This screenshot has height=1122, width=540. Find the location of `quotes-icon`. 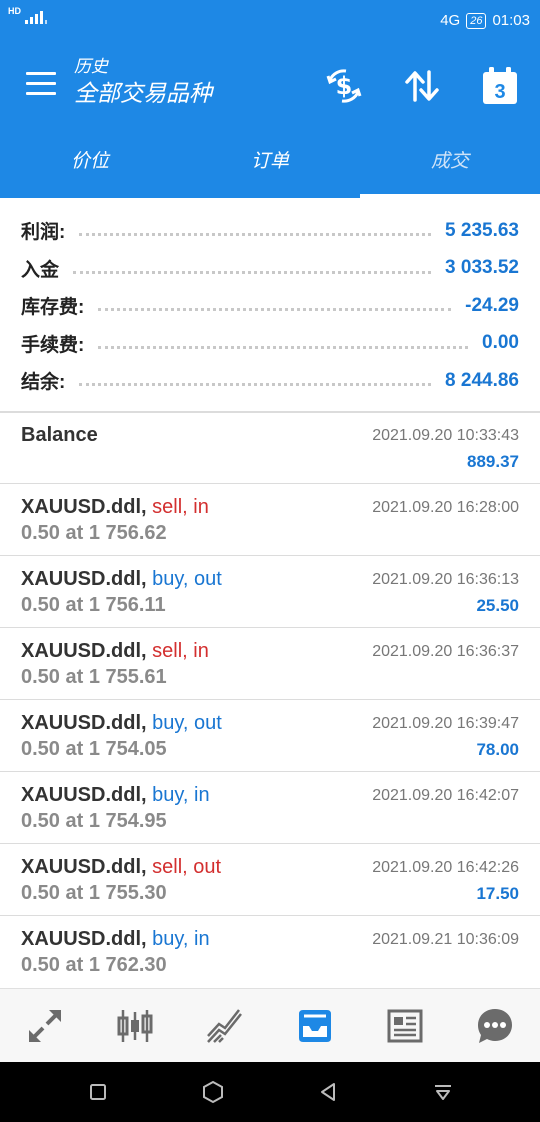

quotes-icon is located at coordinates (45, 1025).